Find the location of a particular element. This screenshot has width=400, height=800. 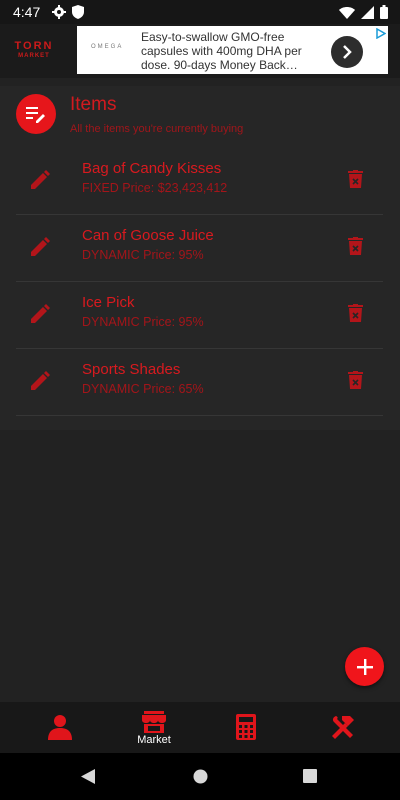

bottom-nav: Market is located at coordinates (200, 727).